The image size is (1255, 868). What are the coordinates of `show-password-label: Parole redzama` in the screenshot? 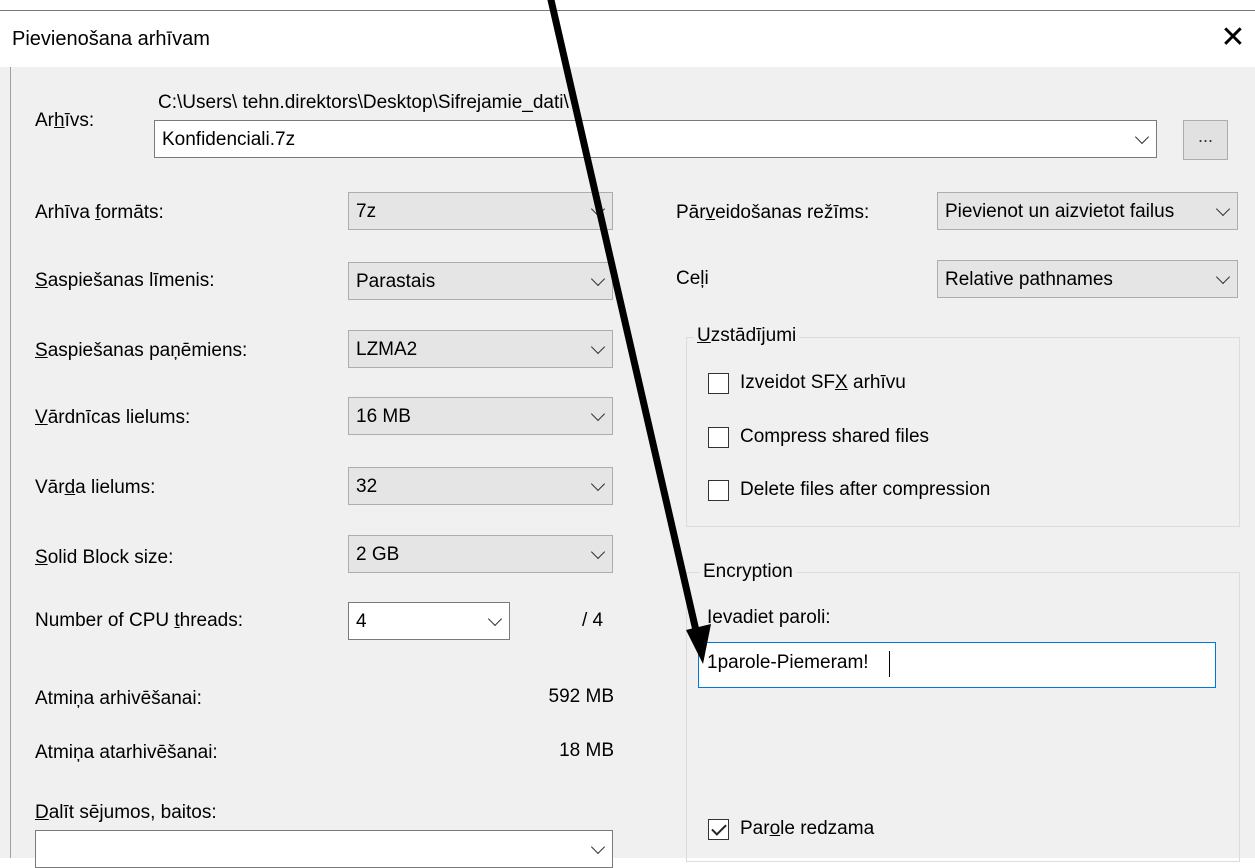 It's located at (807, 828).